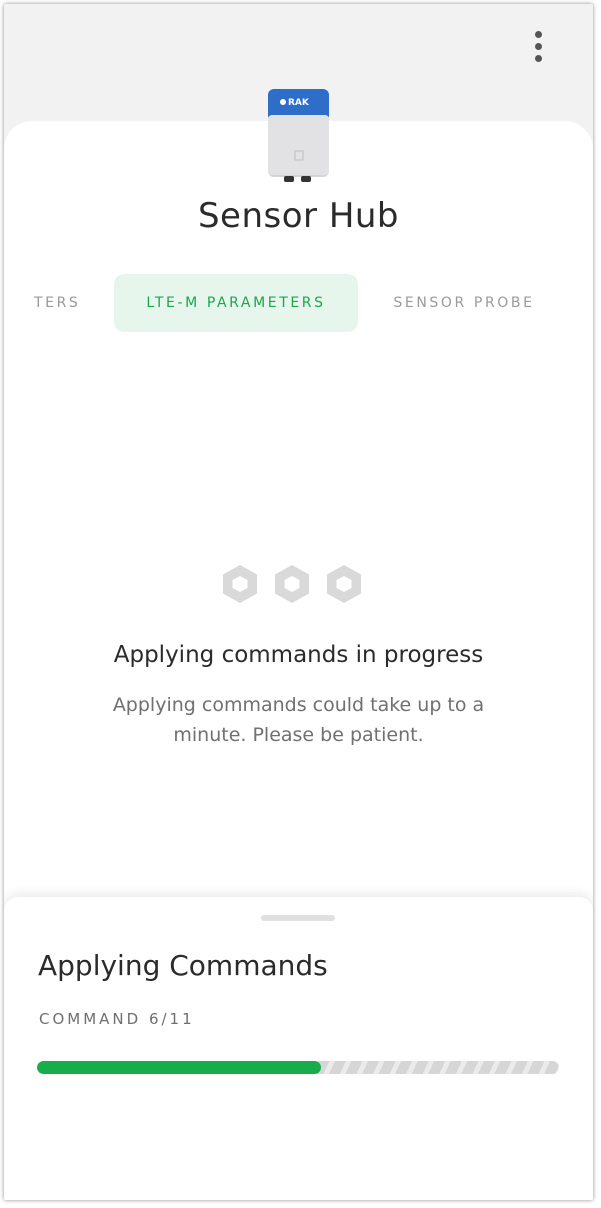  I want to click on tab-bar: TERS LTE-M PARAMETERS SENSOR PROBE, so click(298, 303).